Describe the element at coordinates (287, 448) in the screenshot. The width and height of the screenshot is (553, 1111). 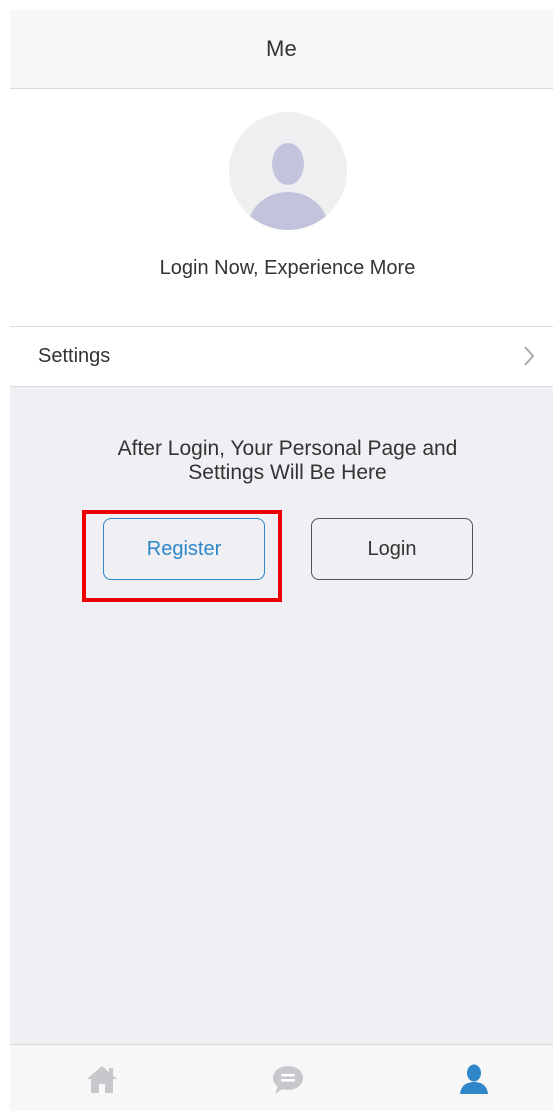
I see `info-line-1: After Login, Your Personal Page and` at that location.